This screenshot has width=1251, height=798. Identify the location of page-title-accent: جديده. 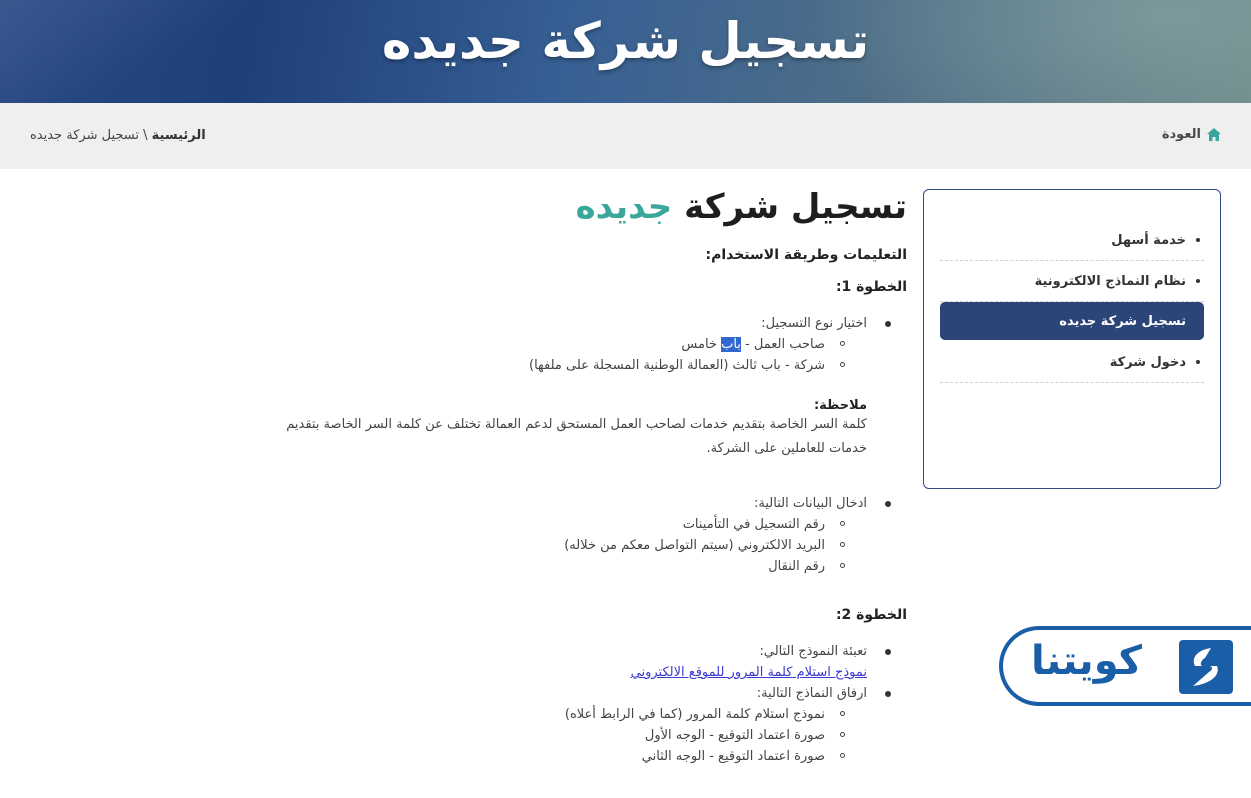
(624, 207).